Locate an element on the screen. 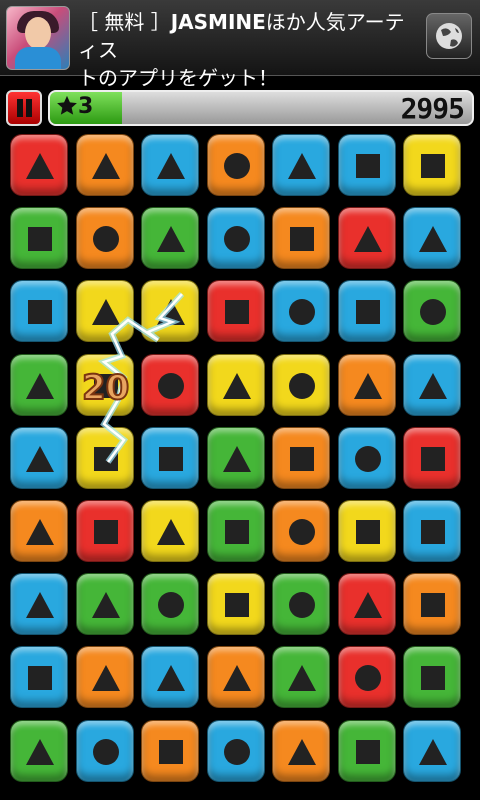  tile-yellow-circle is located at coordinates (301, 384).